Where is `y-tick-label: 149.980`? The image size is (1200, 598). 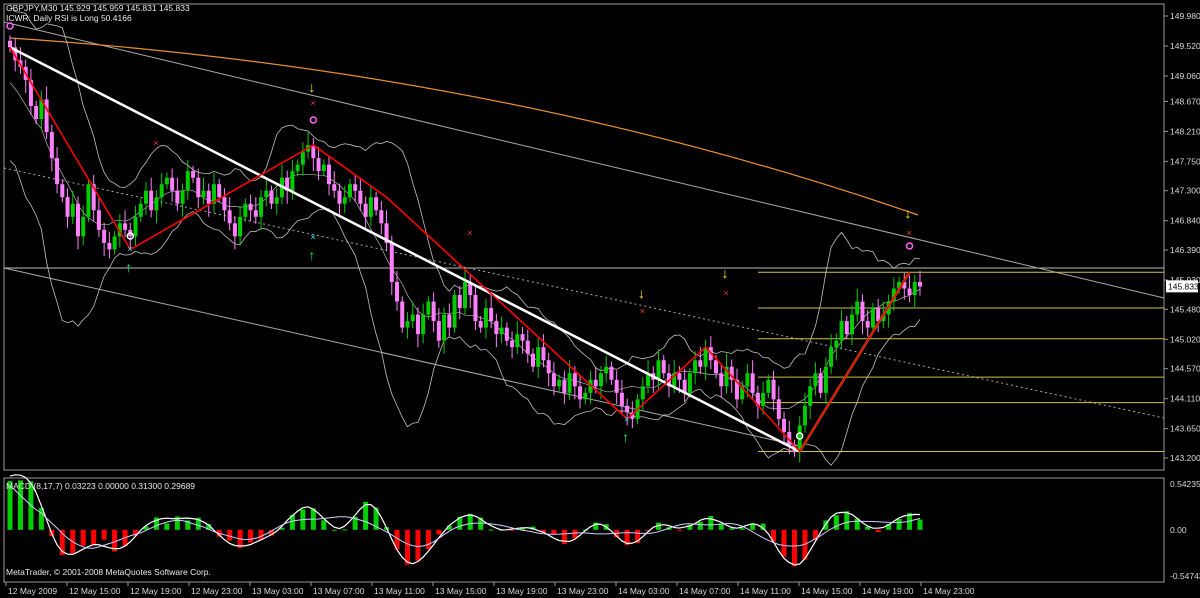 y-tick-label: 149.980 is located at coordinates (1185, 16).